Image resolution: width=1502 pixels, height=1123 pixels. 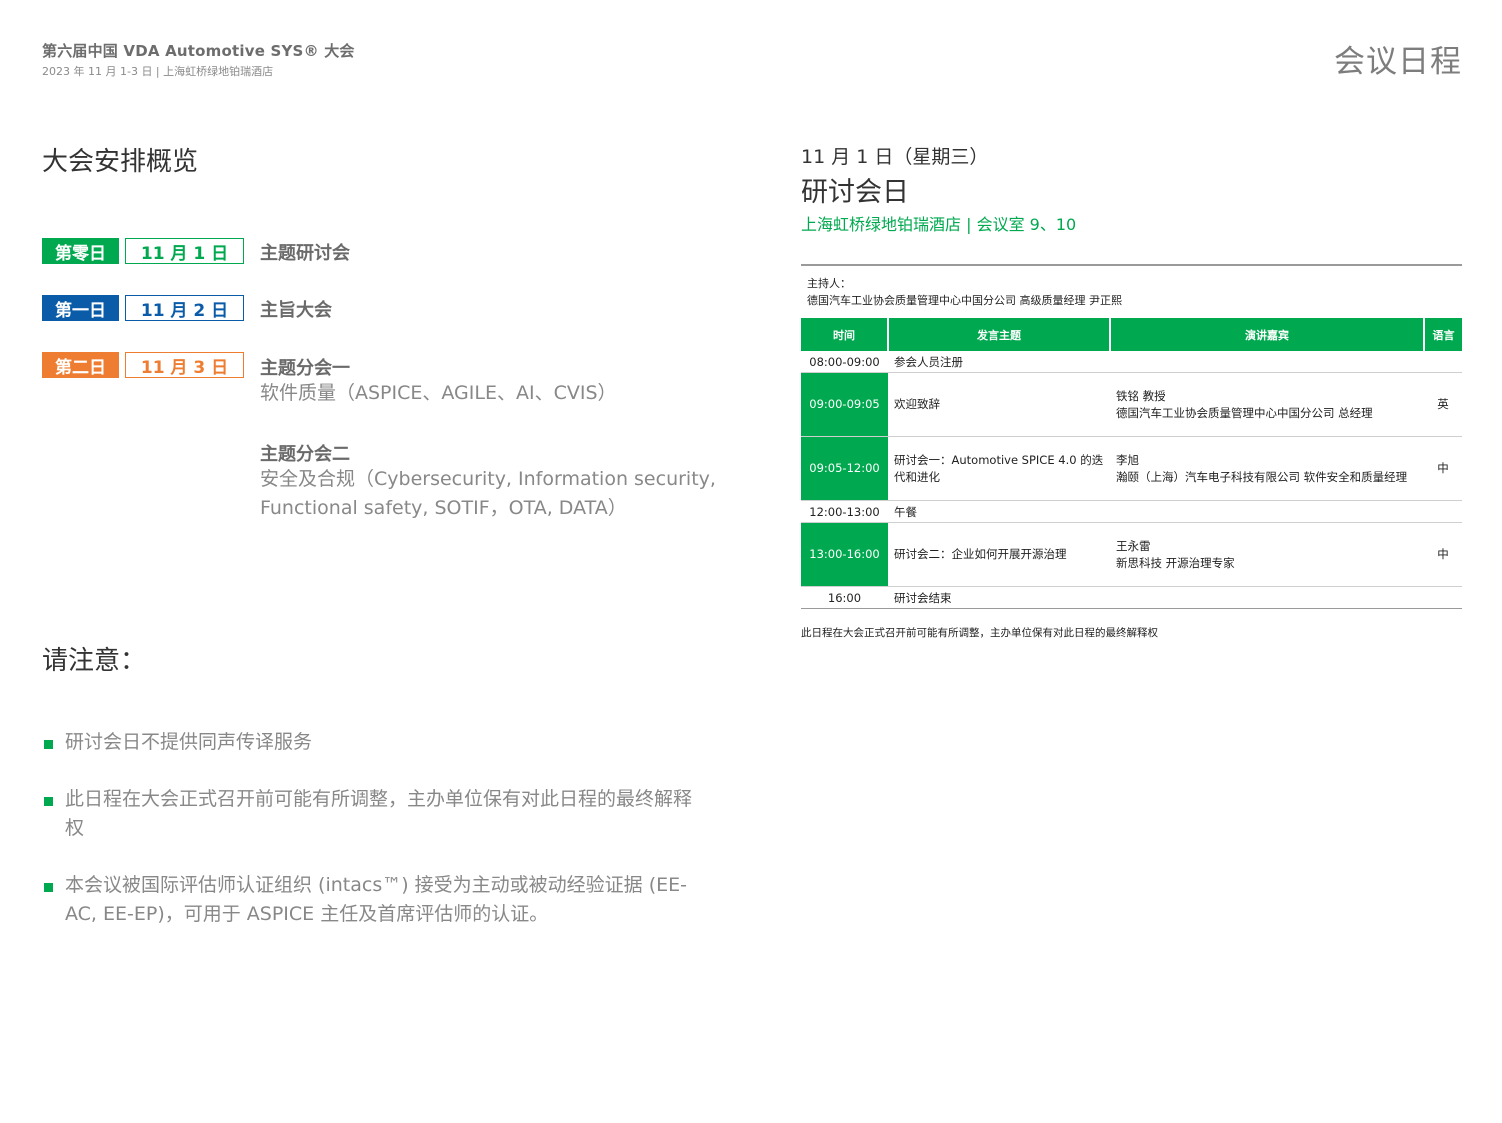 What do you see at coordinates (939, 224) in the screenshot?
I see `schedule-venue: 上海虹桥绿地铂瑞酒店 | 会议室 9、10` at bounding box center [939, 224].